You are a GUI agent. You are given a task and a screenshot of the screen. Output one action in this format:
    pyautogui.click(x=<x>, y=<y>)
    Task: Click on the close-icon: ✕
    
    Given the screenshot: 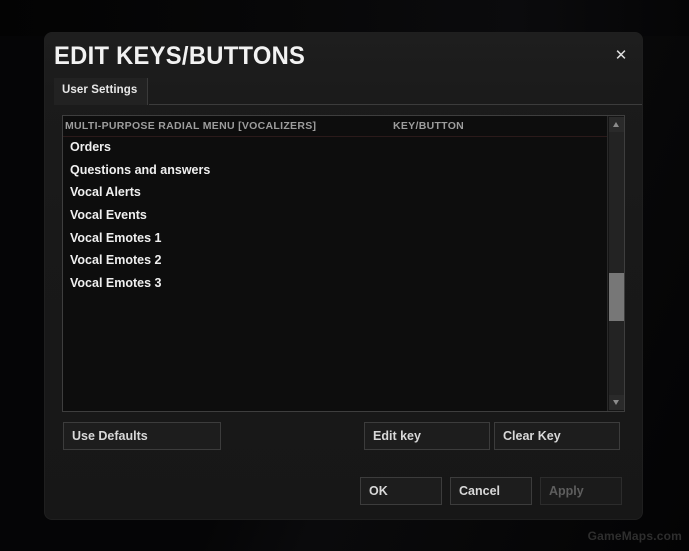 What is the action you would take?
    pyautogui.click(x=621, y=56)
    